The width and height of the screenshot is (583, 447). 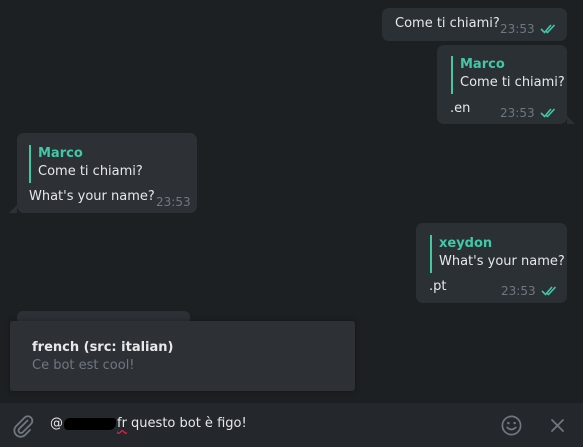 What do you see at coordinates (56, 423) in the screenshot?
I see `input-mention-prefix: @` at bounding box center [56, 423].